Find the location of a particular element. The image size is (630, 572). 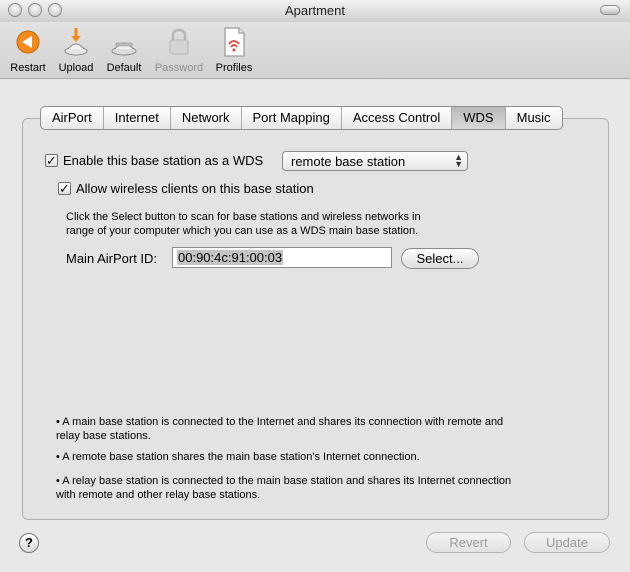

select-arrows-icon: ▲ ▼ is located at coordinates (458, 160).